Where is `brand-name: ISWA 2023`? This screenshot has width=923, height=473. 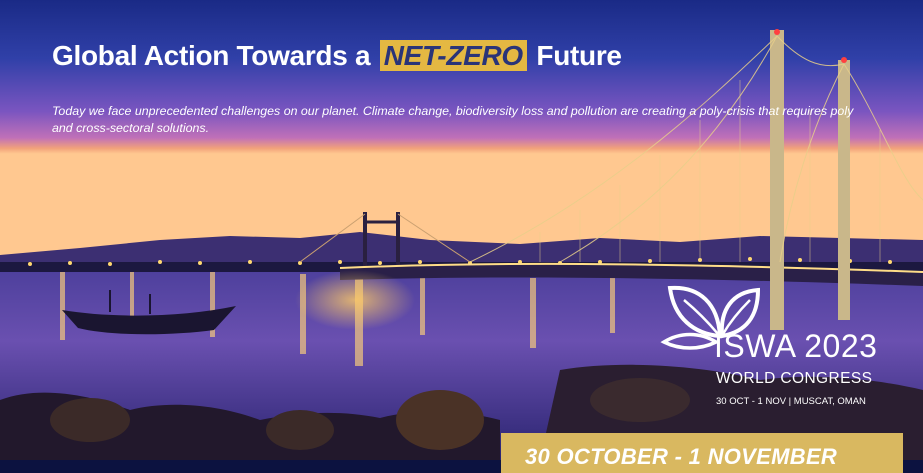
brand-name: ISWA 2023 is located at coordinates (796, 346).